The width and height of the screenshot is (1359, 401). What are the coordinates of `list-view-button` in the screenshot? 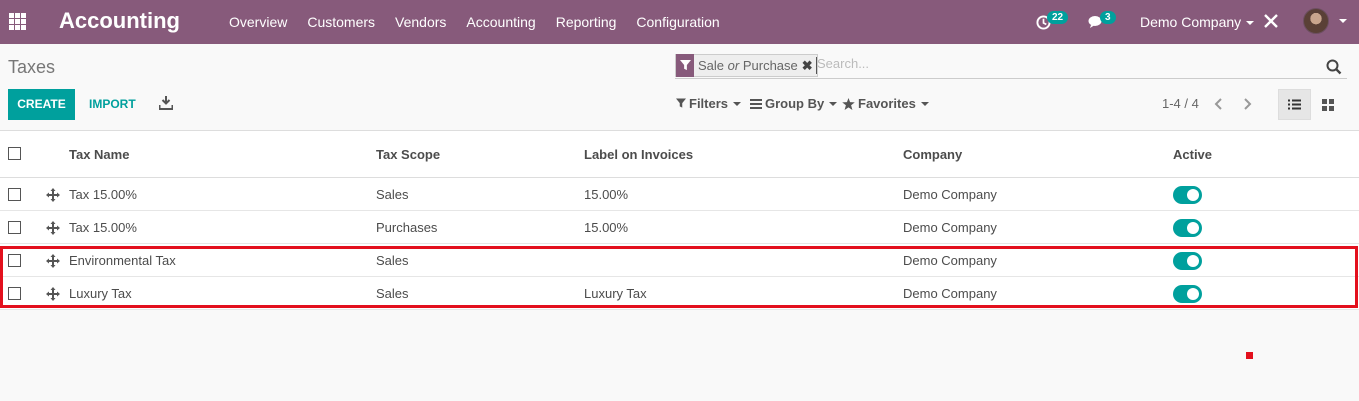 It's located at (1294, 104).